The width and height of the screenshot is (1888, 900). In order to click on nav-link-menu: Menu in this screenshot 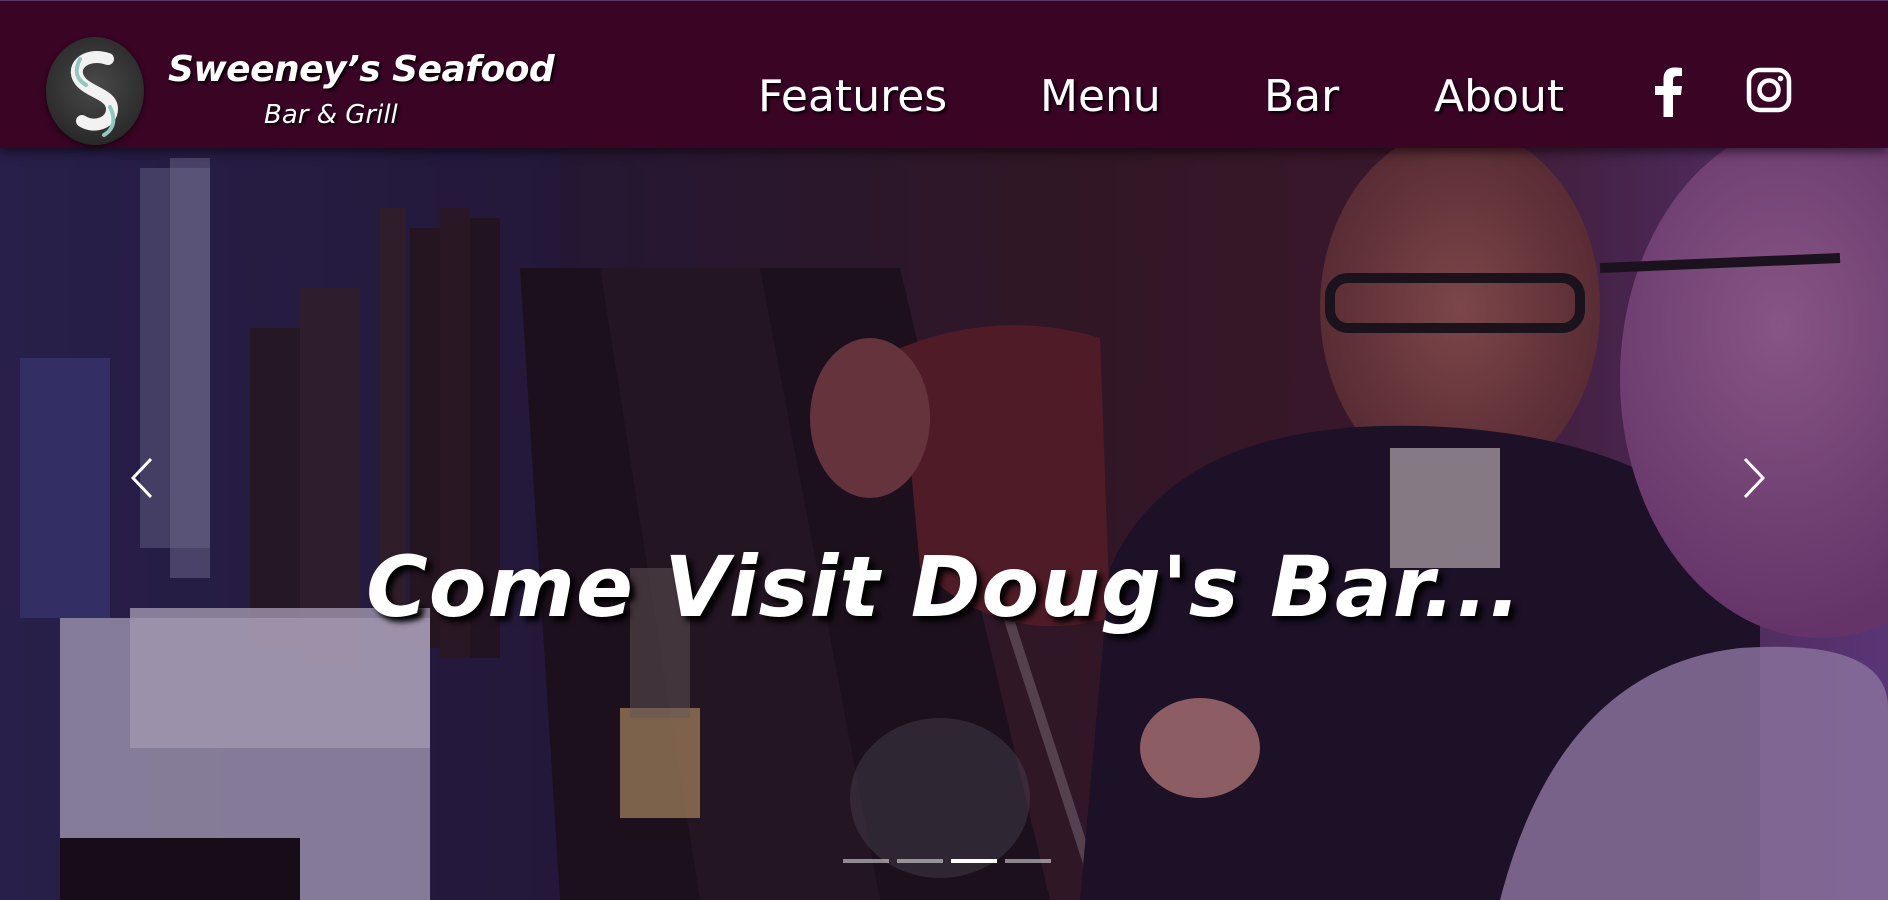, I will do `click(1100, 96)`.